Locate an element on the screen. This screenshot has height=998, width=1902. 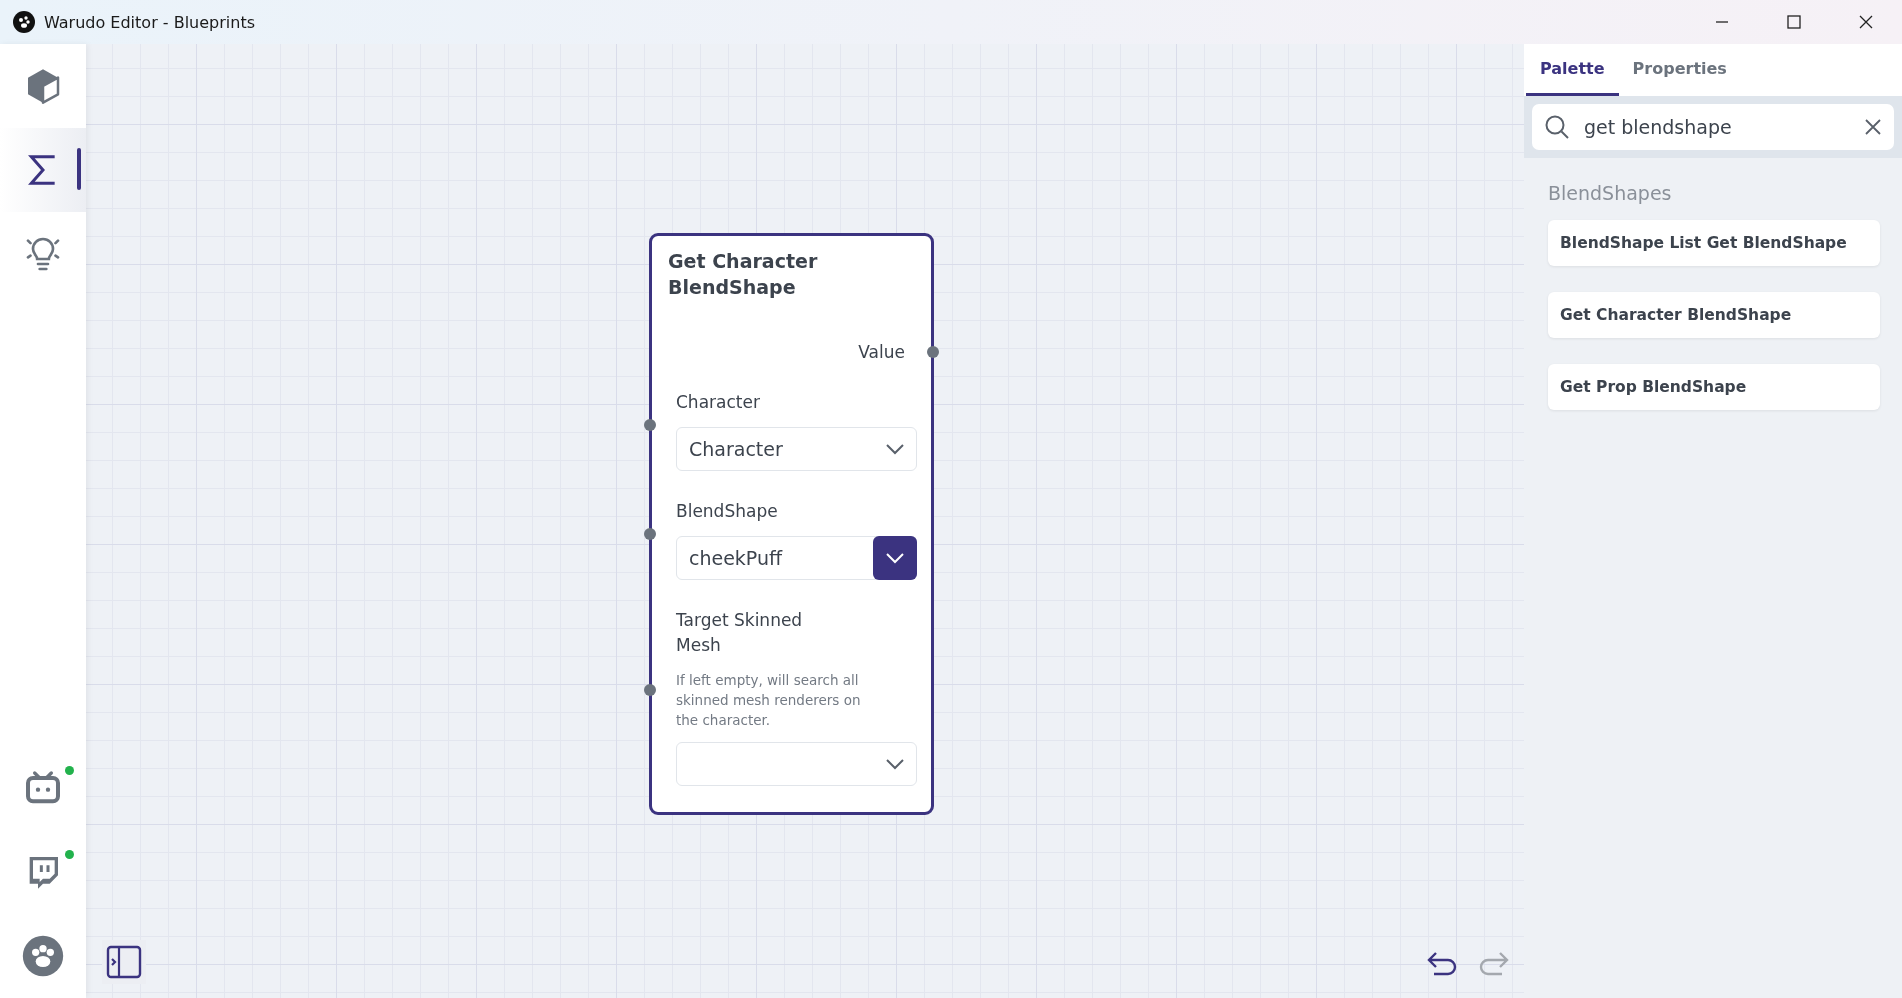
search-bar: get blendshape is located at coordinates (1713, 127).